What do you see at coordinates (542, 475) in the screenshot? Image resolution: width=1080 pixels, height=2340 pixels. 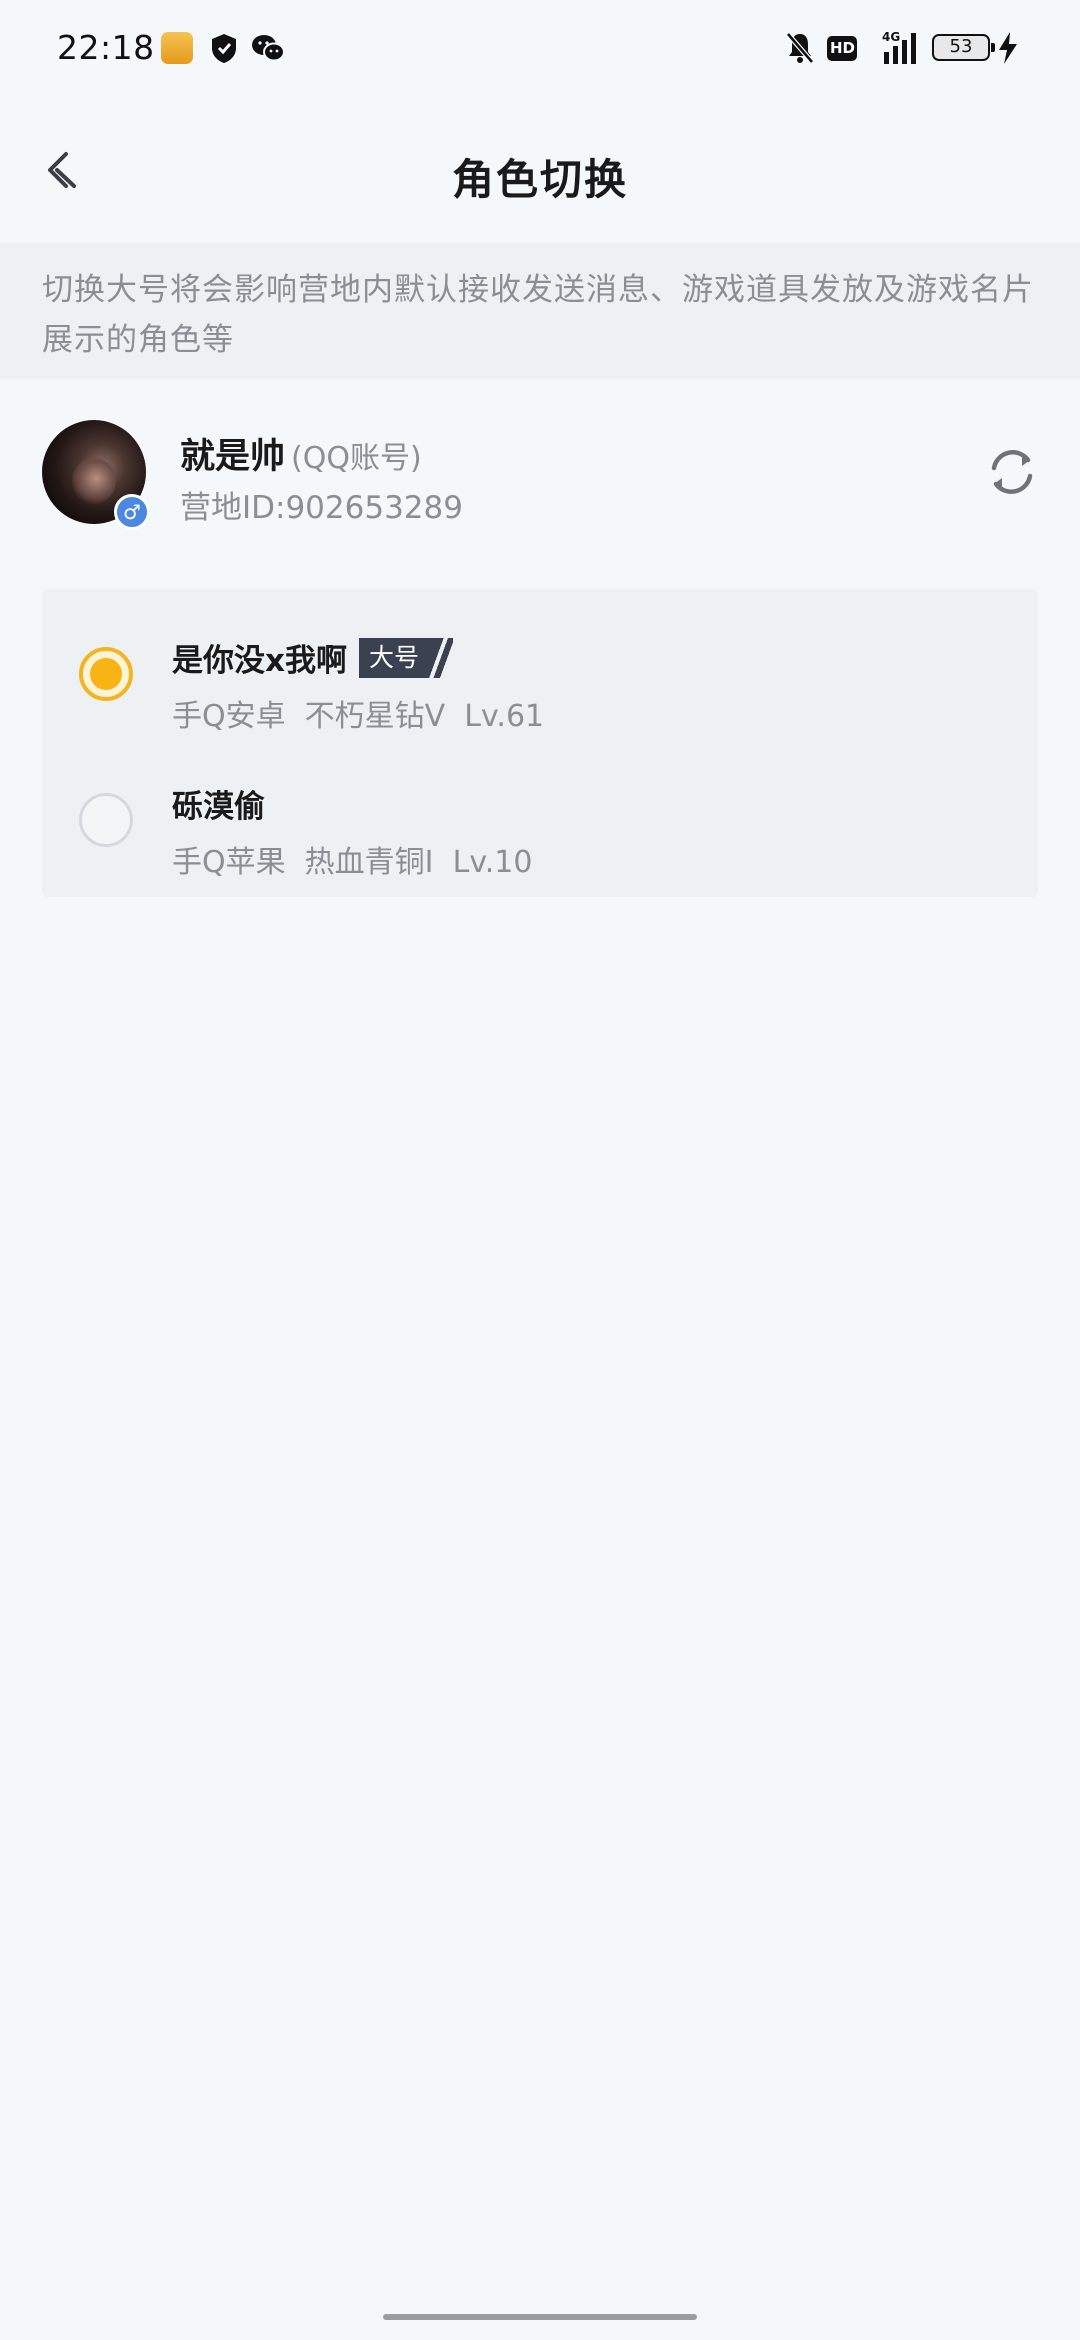 I see `account-card: ♂ 就是帅 (QQ账号) 营地ID:902653289` at bounding box center [542, 475].